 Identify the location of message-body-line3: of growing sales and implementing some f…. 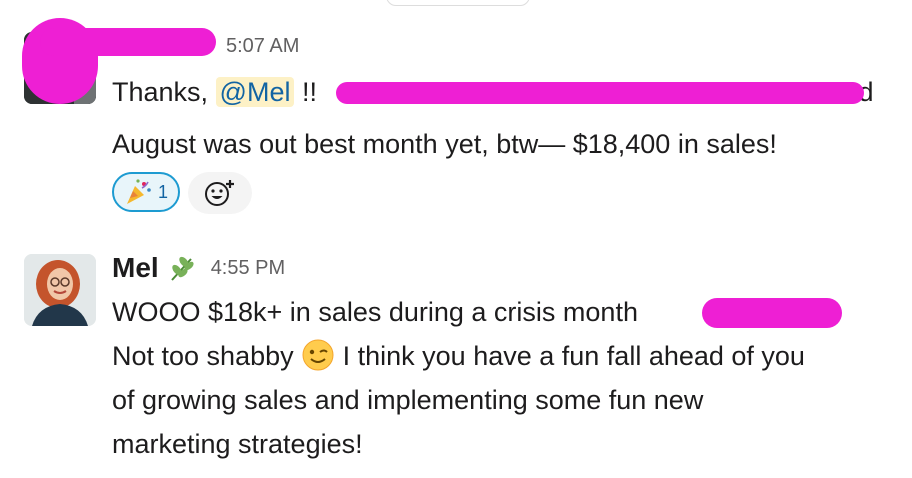
(408, 400).